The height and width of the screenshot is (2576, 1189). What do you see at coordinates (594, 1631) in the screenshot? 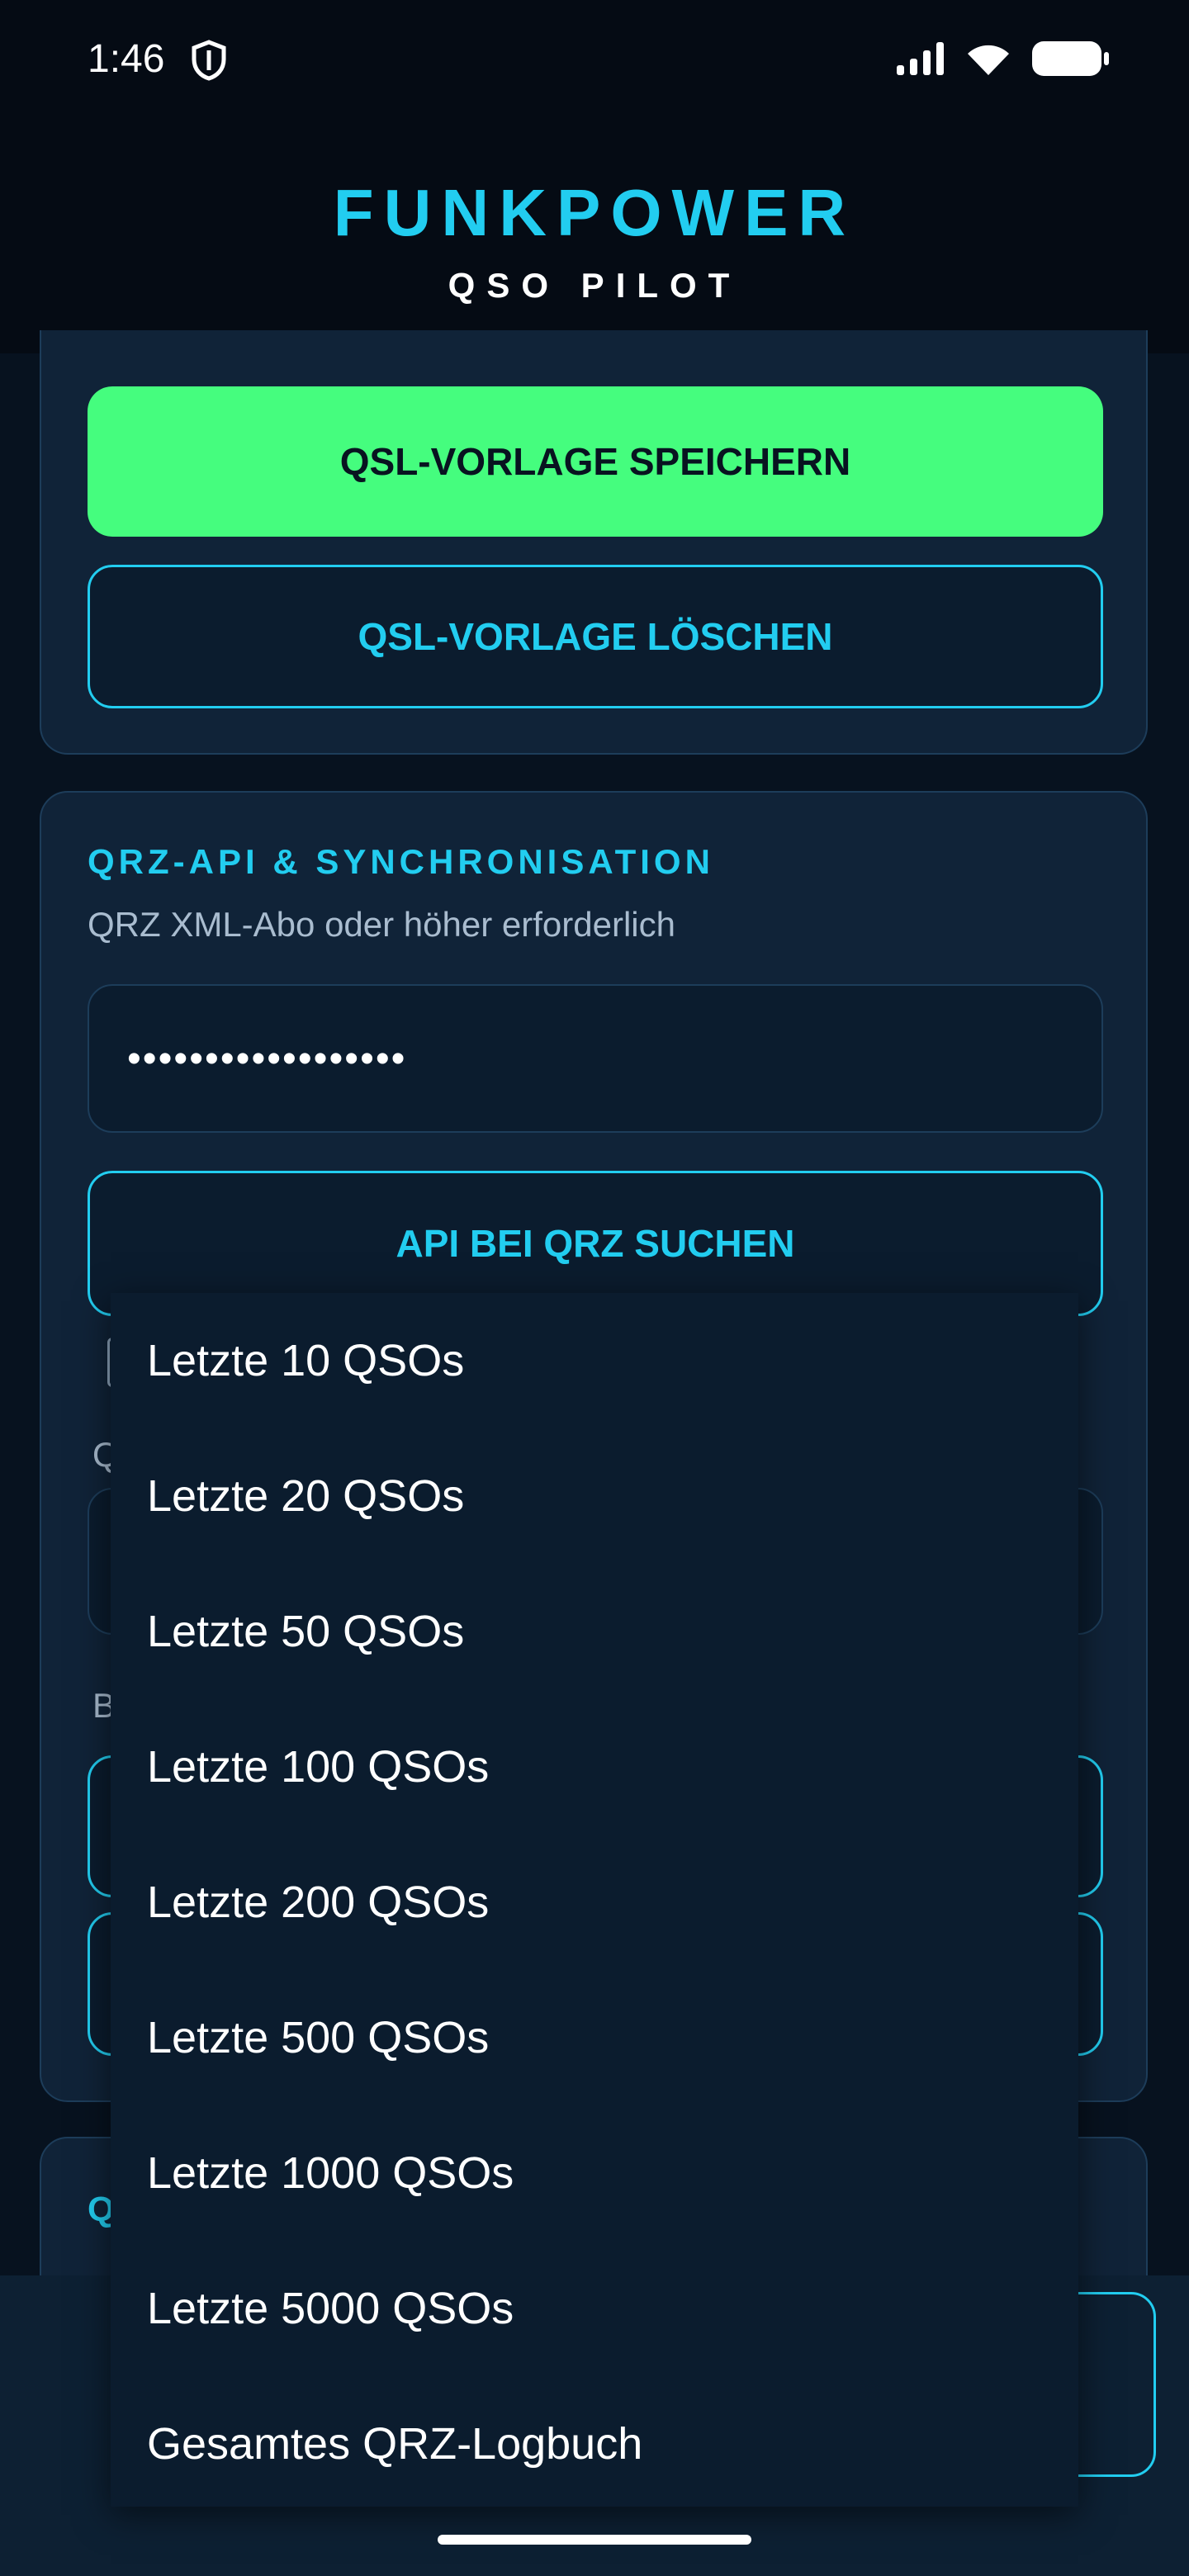
I see `dropdown-option-last-50: Letzte 50 QSOs` at bounding box center [594, 1631].